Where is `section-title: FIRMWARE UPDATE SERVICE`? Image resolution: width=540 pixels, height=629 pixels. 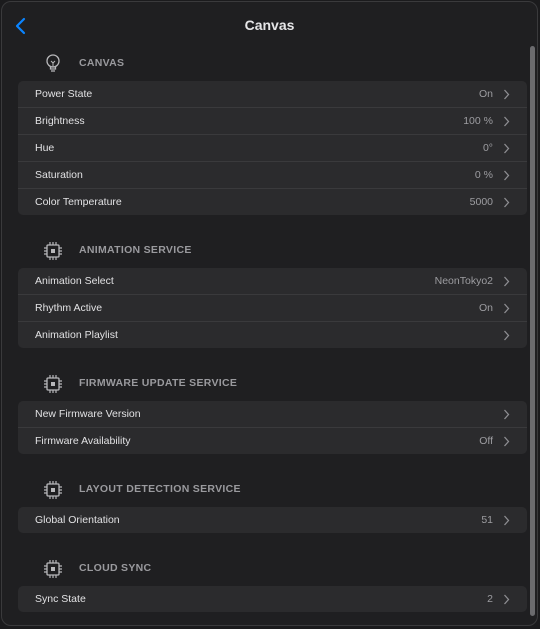
section-title: FIRMWARE UPDATE SERVICE is located at coordinates (158, 383).